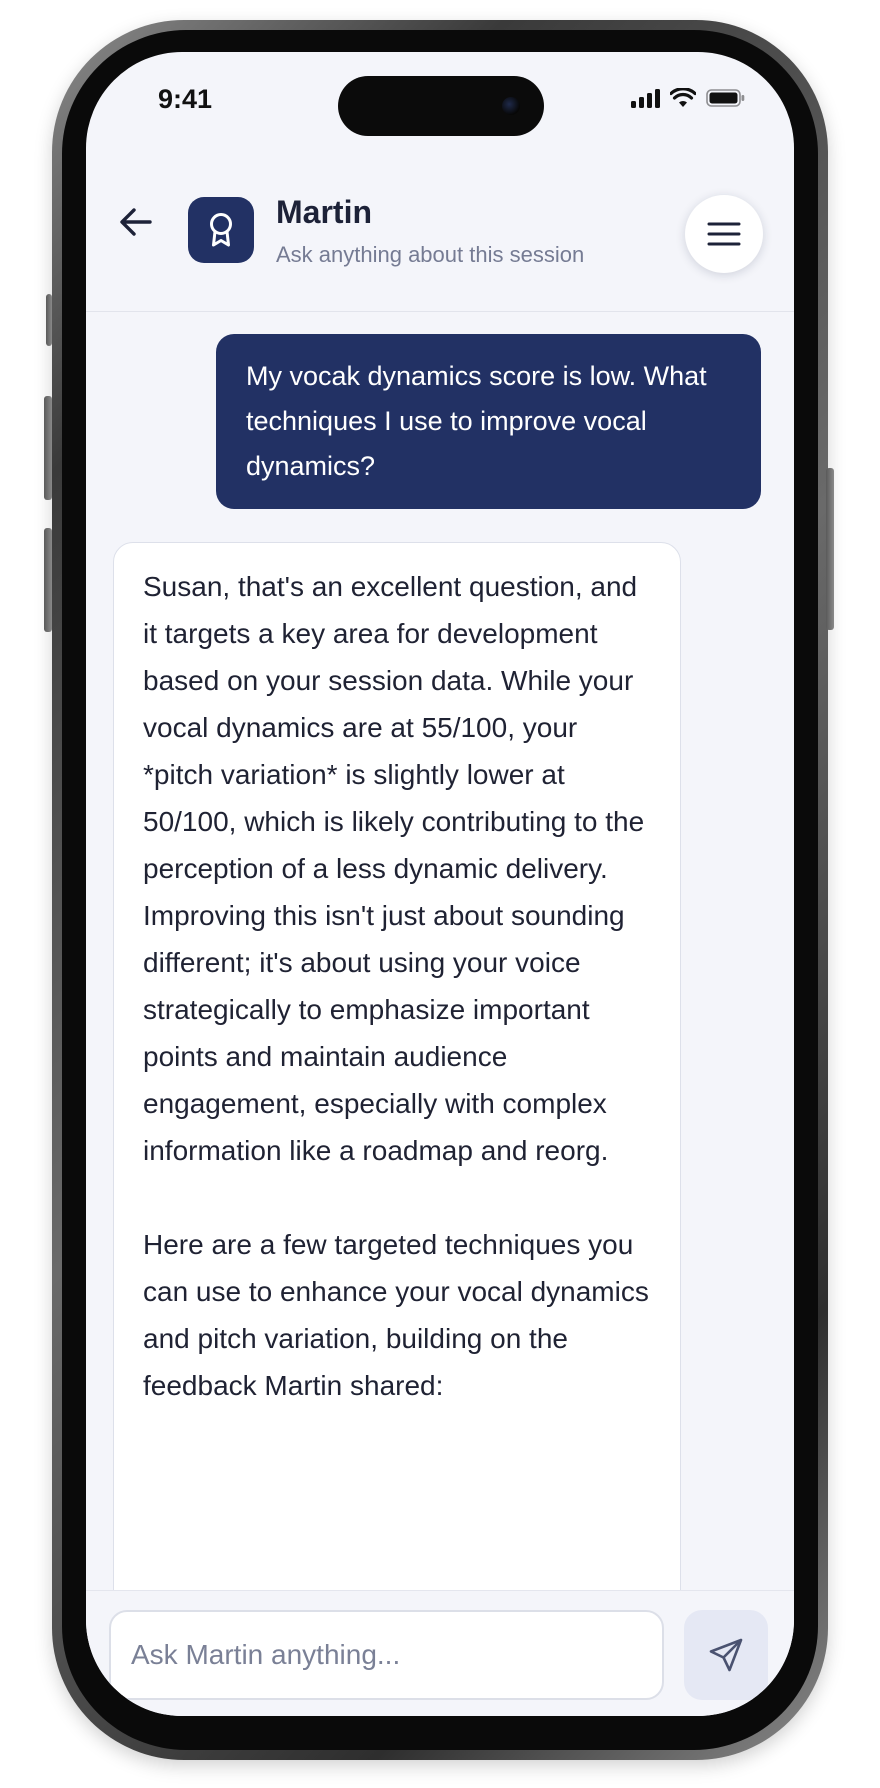  I want to click on chat-subtitle: Ask anything about this session, so click(430, 254).